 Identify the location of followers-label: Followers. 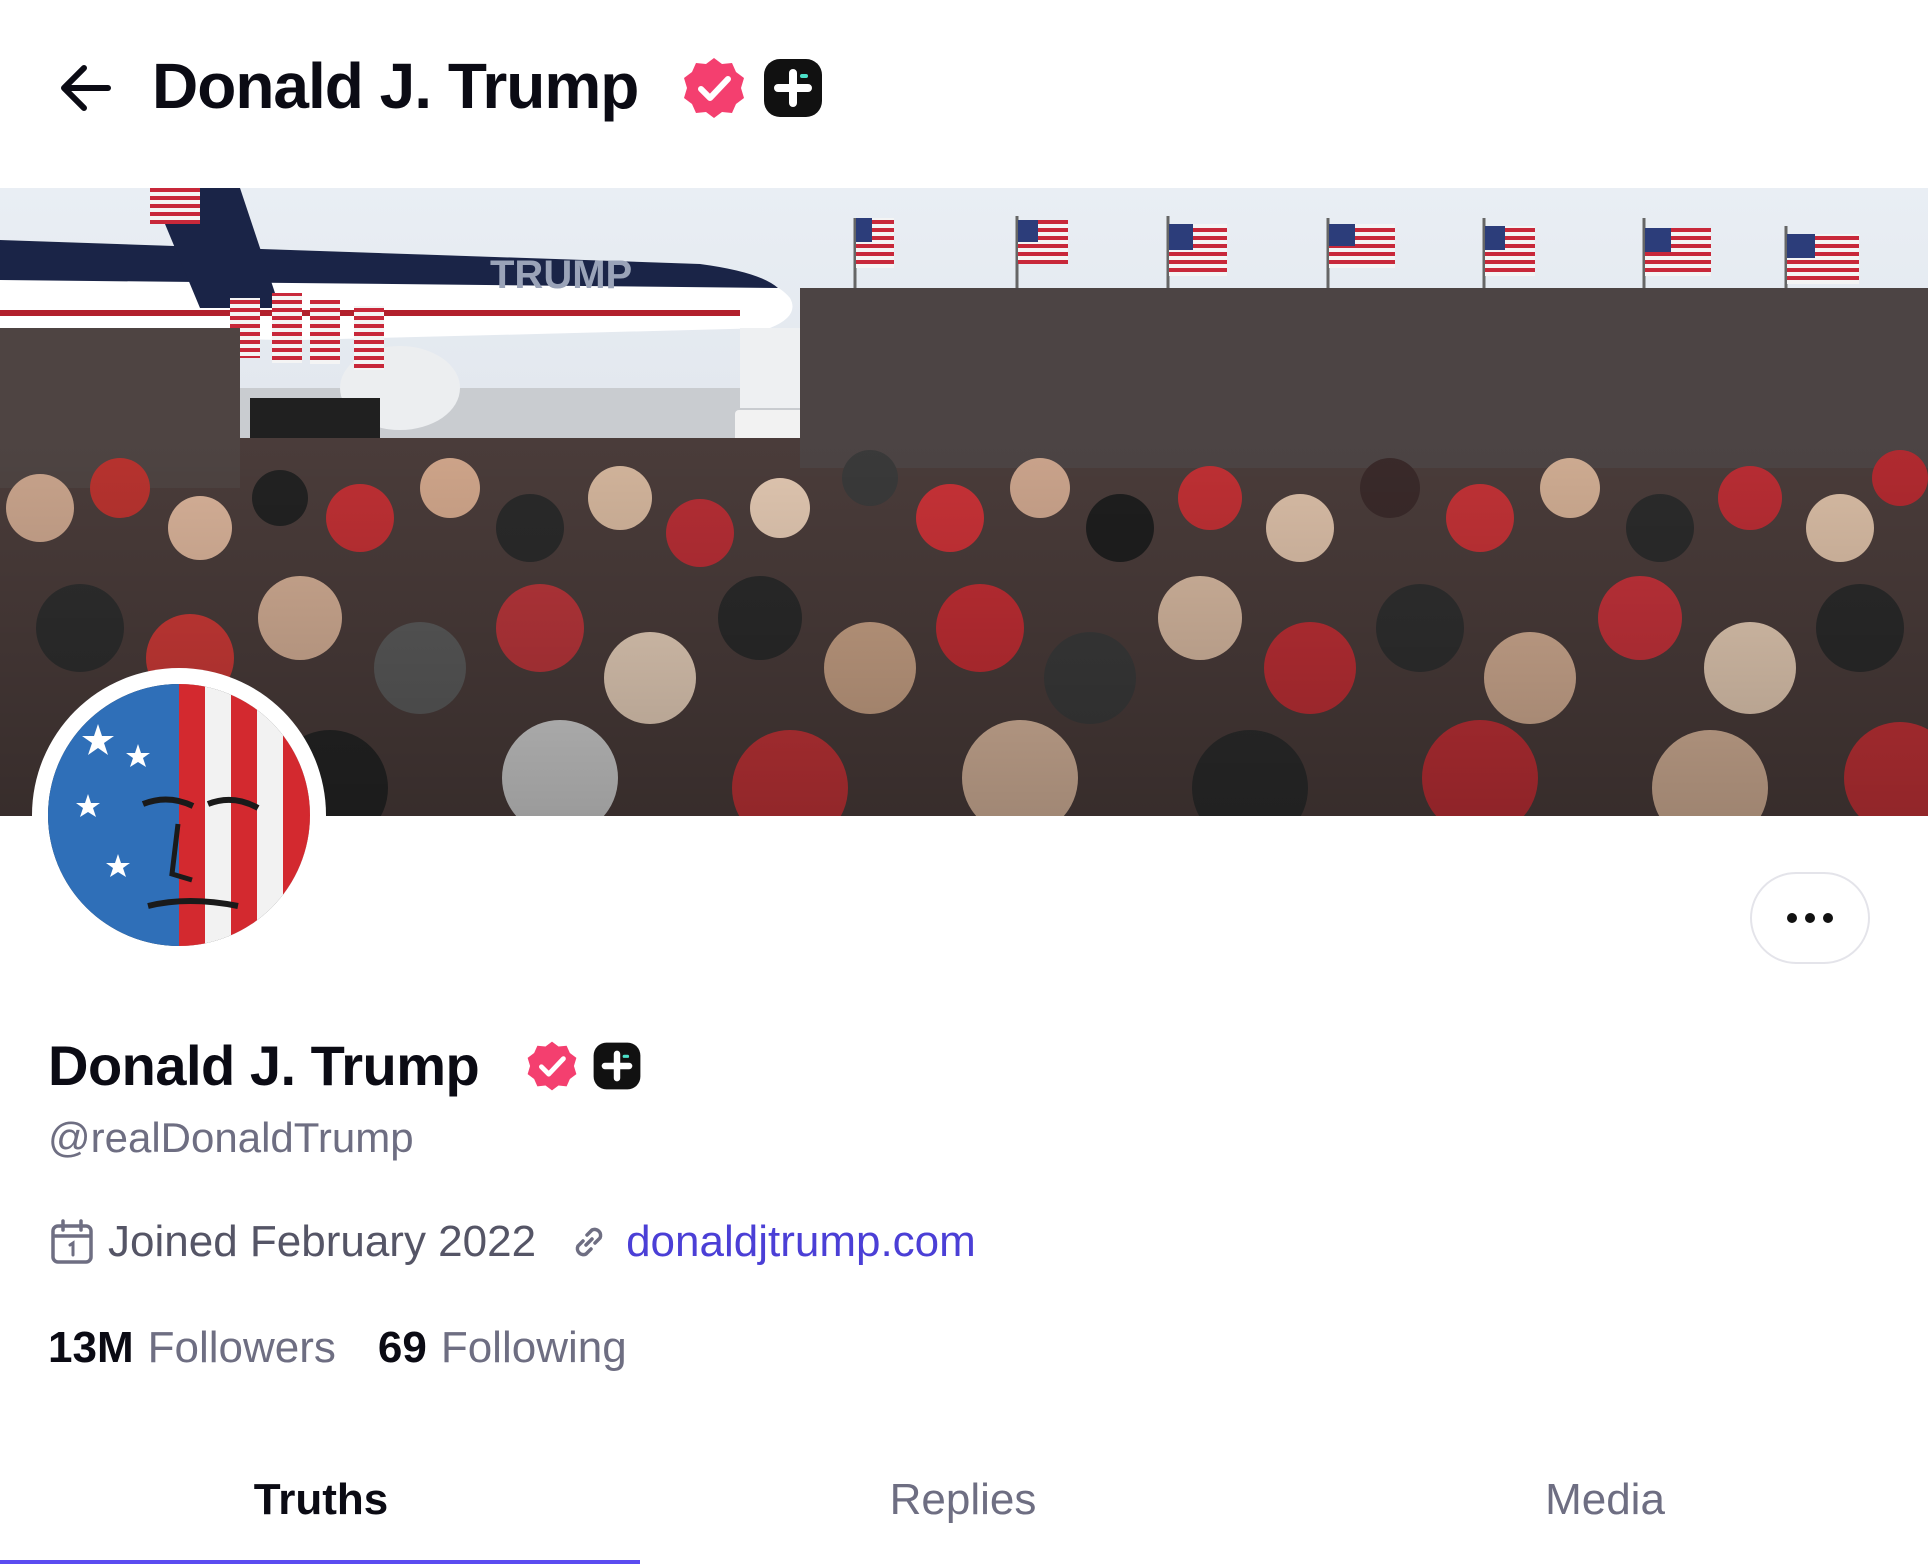
(241, 1347).